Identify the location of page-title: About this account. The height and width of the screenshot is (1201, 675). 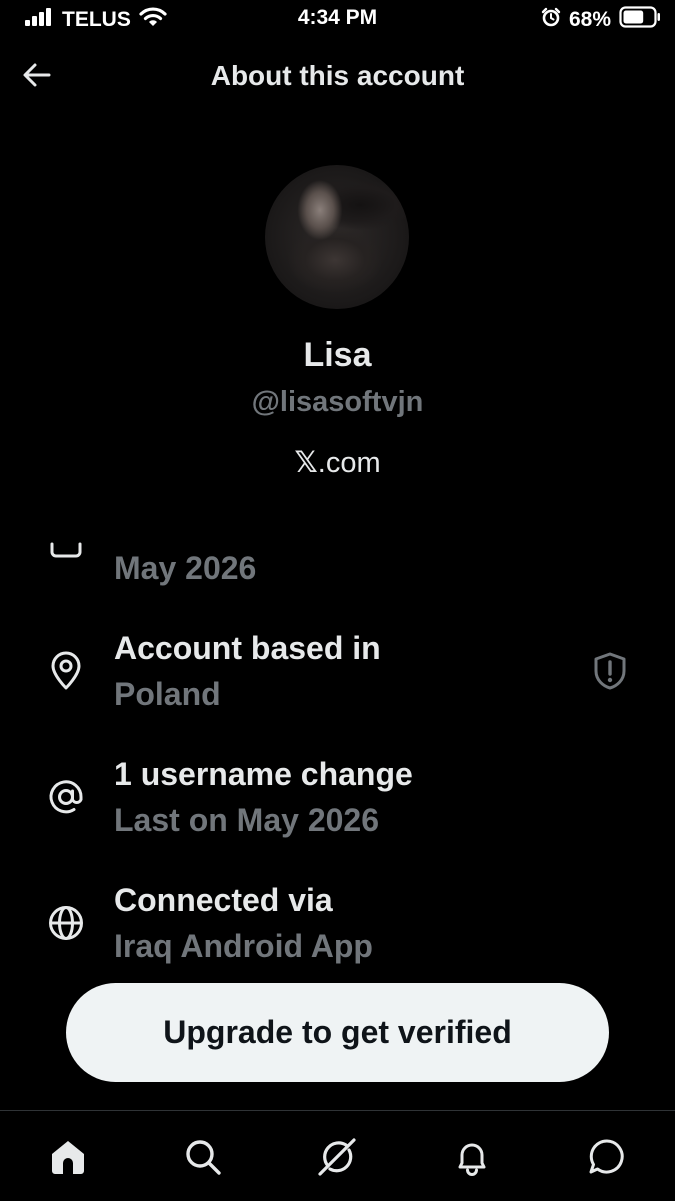
(337, 75).